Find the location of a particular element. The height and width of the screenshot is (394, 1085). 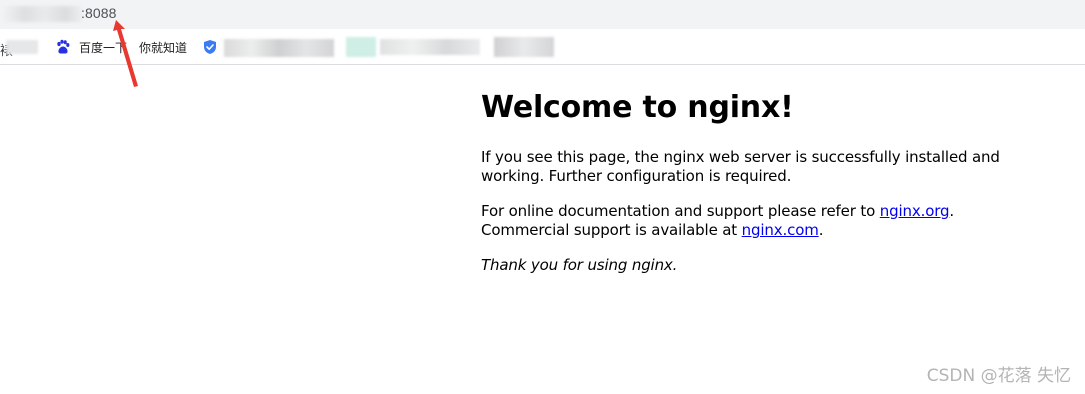

shield-check-icon is located at coordinates (210, 47).